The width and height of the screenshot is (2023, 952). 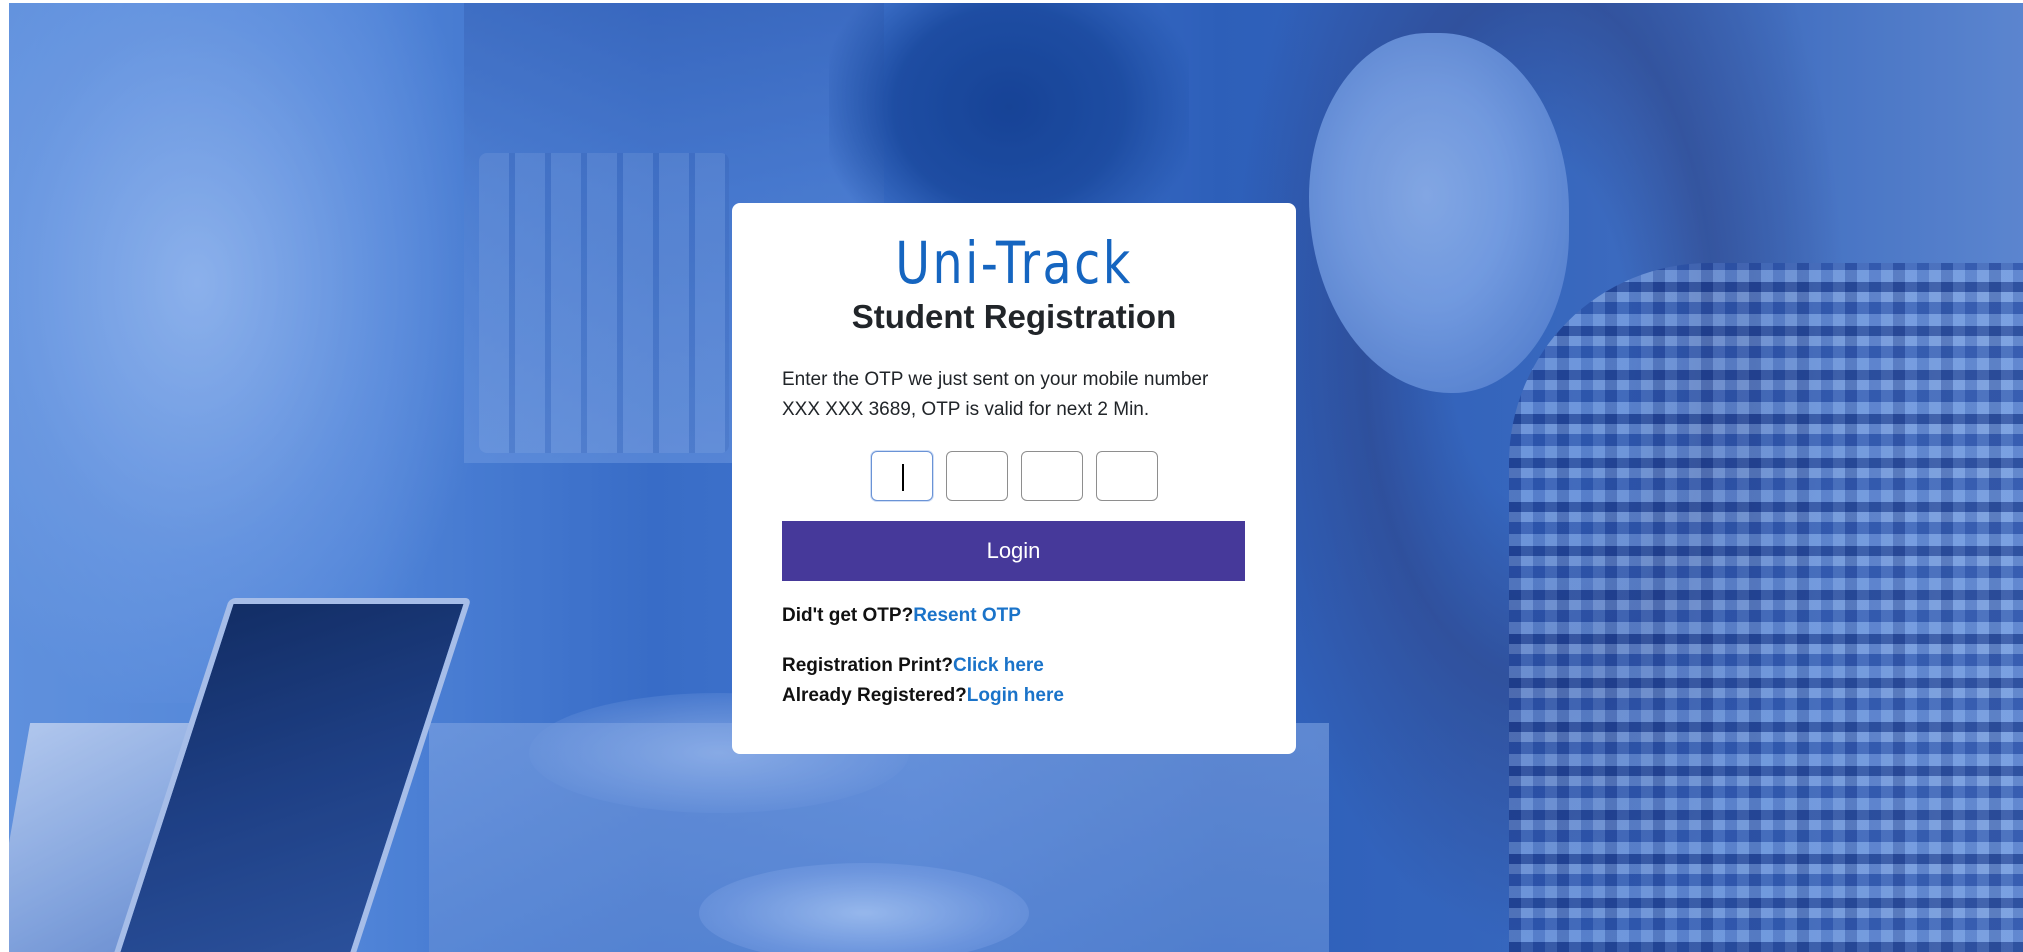 I want to click on text-cursor, so click(x=902, y=477).